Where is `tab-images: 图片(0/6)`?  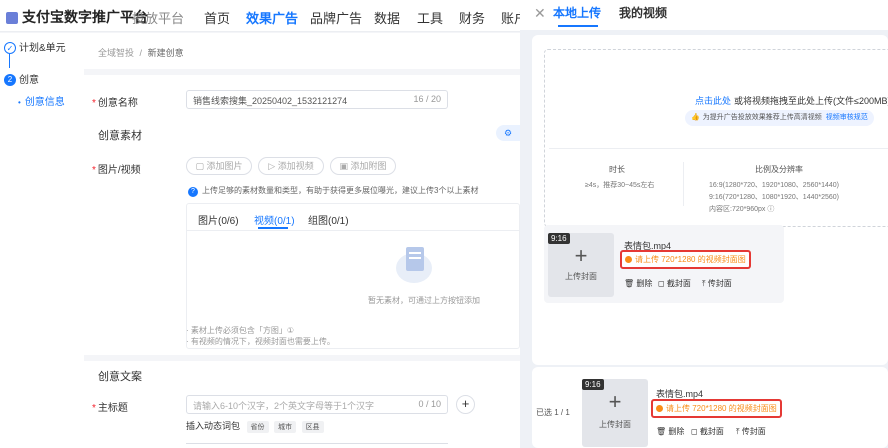
tab-images: 图片(0/6) is located at coordinates (218, 219).